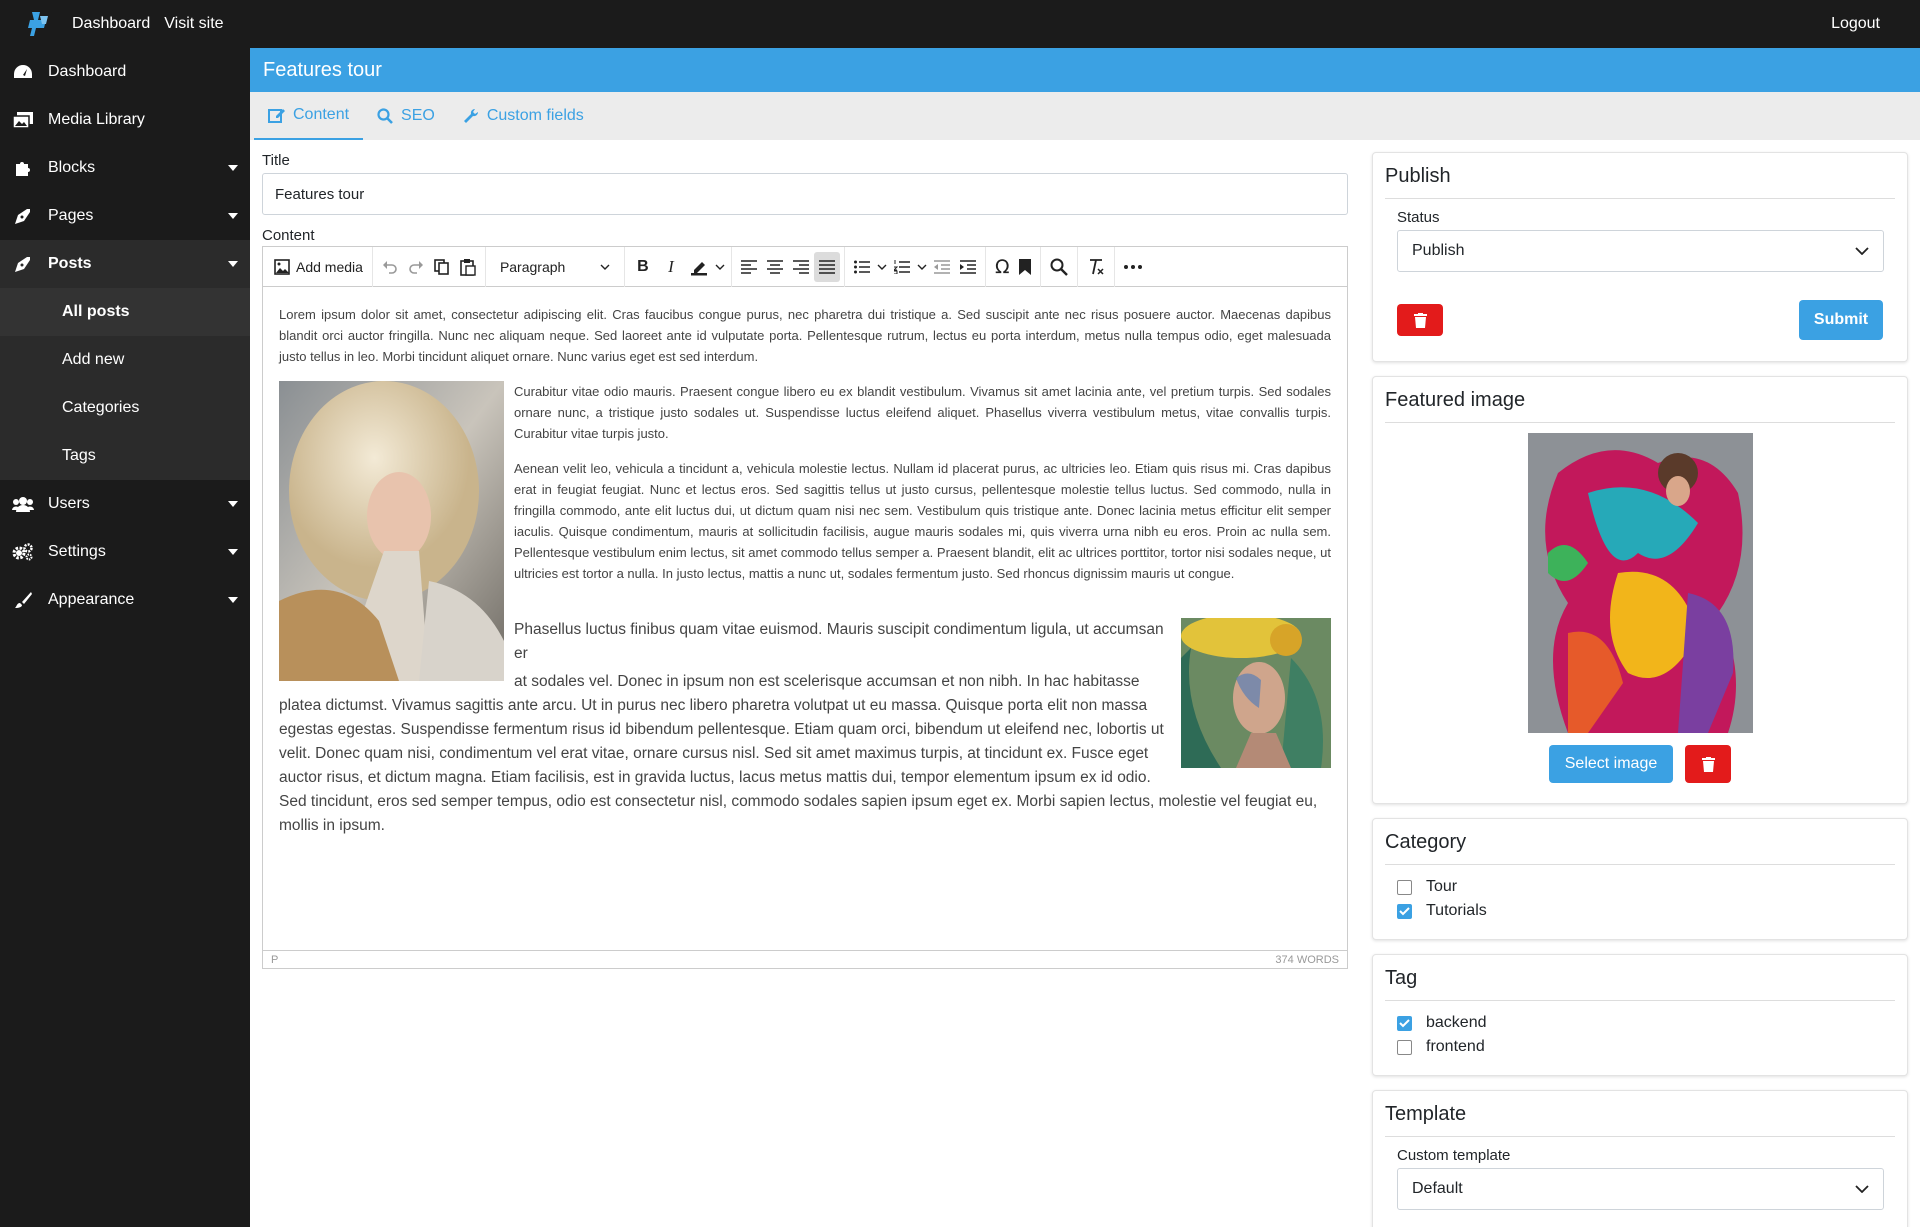 This screenshot has height=1227, width=1920. Describe the element at coordinates (125, 408) in the screenshot. I see `sidebar-subitem-categories: Categories` at that location.